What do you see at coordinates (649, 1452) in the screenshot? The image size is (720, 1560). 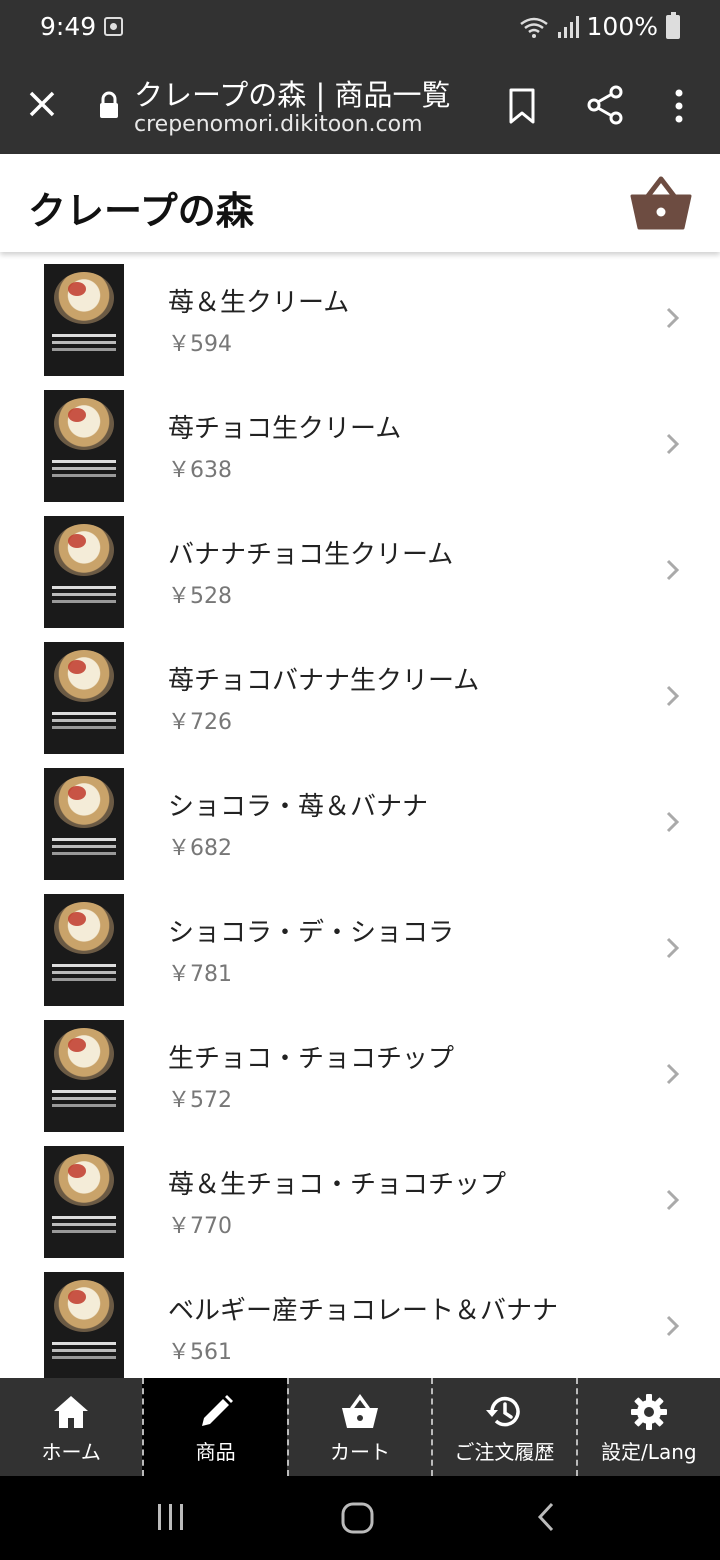 I see `nav-label: 設定/Lang` at bounding box center [649, 1452].